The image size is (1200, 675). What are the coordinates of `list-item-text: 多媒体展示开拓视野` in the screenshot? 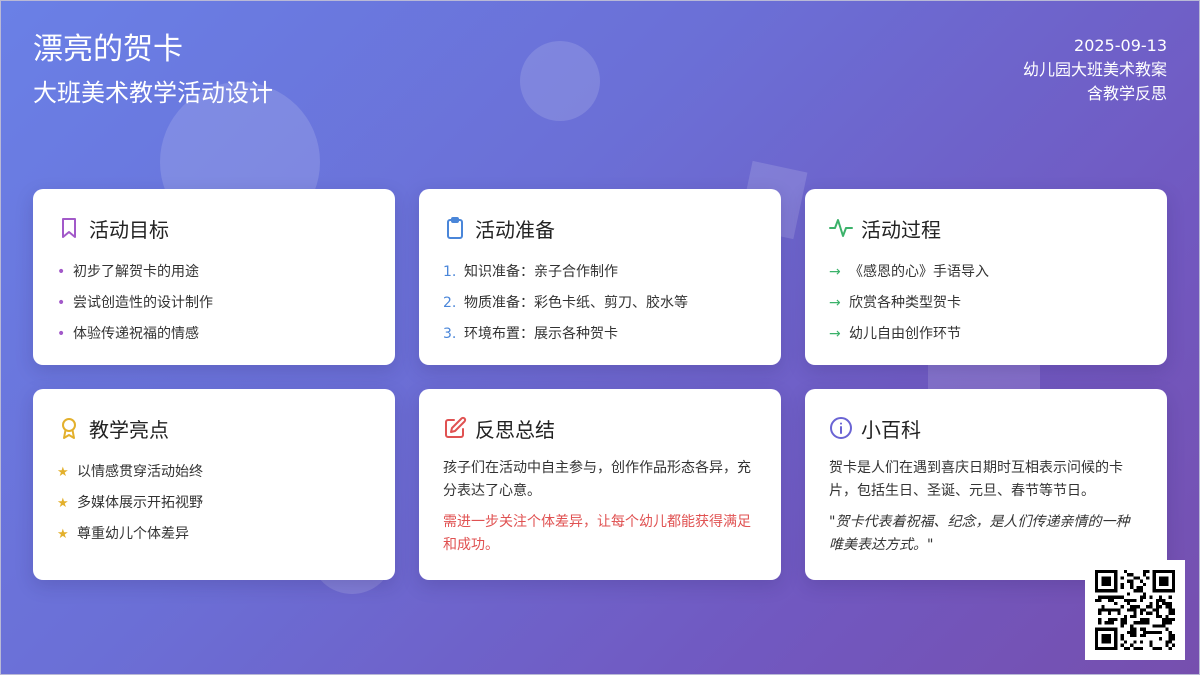 It's located at (140, 503).